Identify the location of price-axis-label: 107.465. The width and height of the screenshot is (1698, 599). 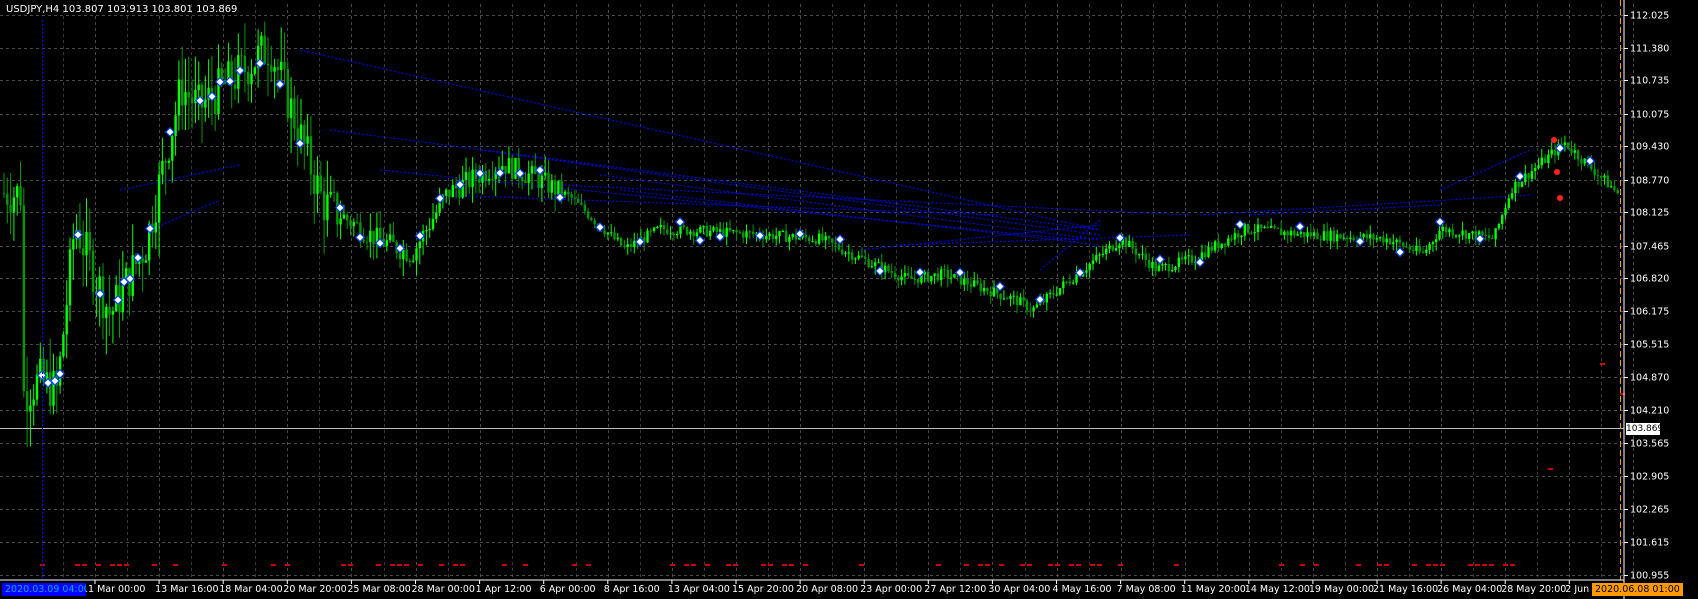
(1650, 246).